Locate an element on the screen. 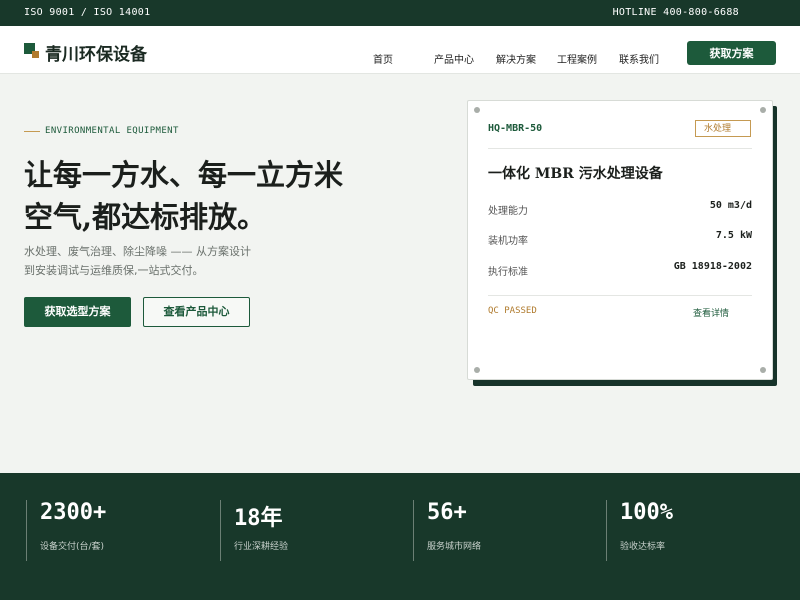  spec-label-capacity: 处理能力 is located at coordinates (508, 211).